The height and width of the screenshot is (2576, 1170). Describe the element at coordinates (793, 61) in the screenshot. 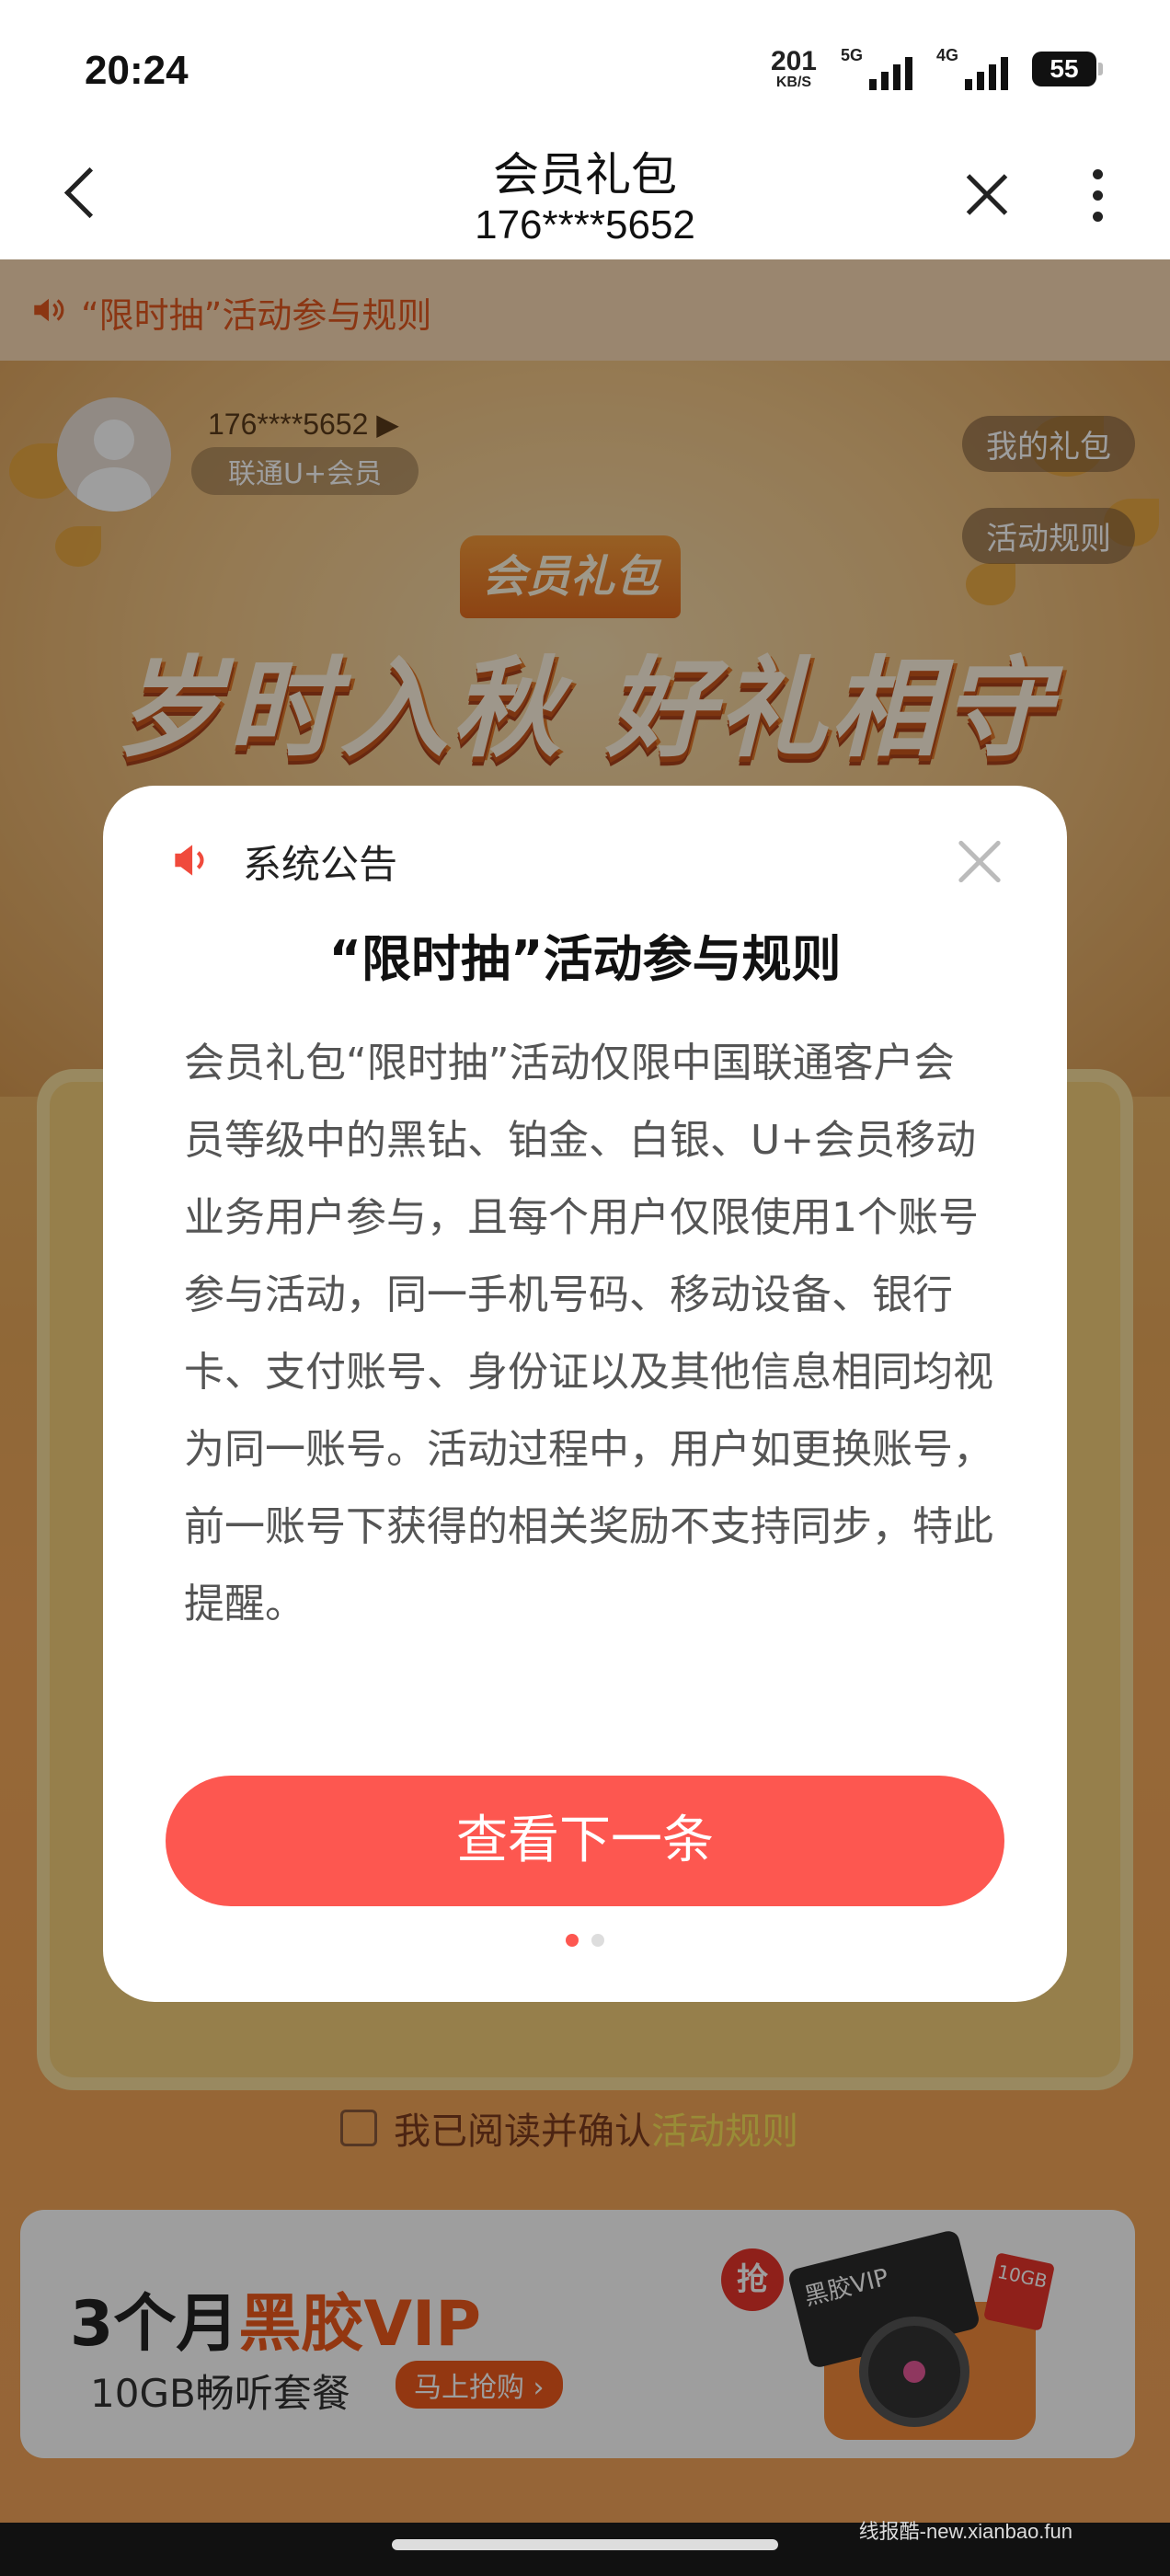

I see `network-speed-value: 201` at that location.